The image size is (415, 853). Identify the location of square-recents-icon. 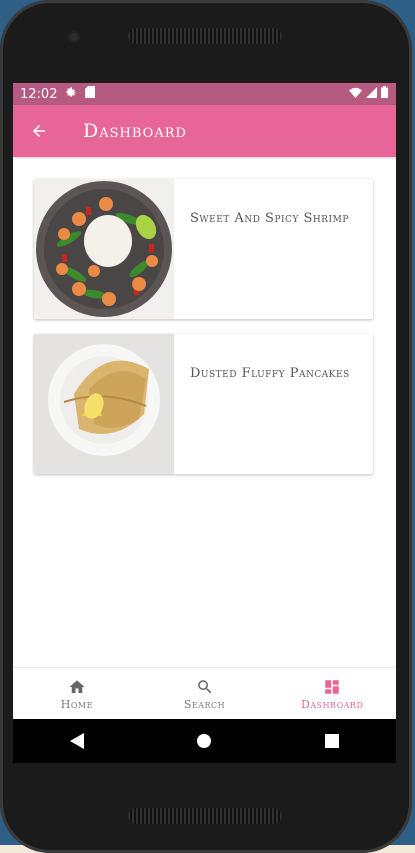
(332, 741).